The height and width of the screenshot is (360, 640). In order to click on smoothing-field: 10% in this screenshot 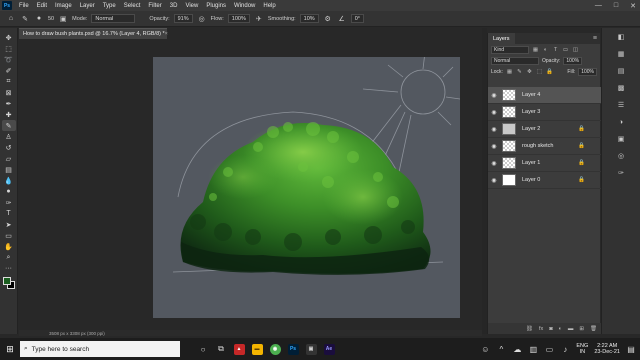, I will do `click(309, 18)`.